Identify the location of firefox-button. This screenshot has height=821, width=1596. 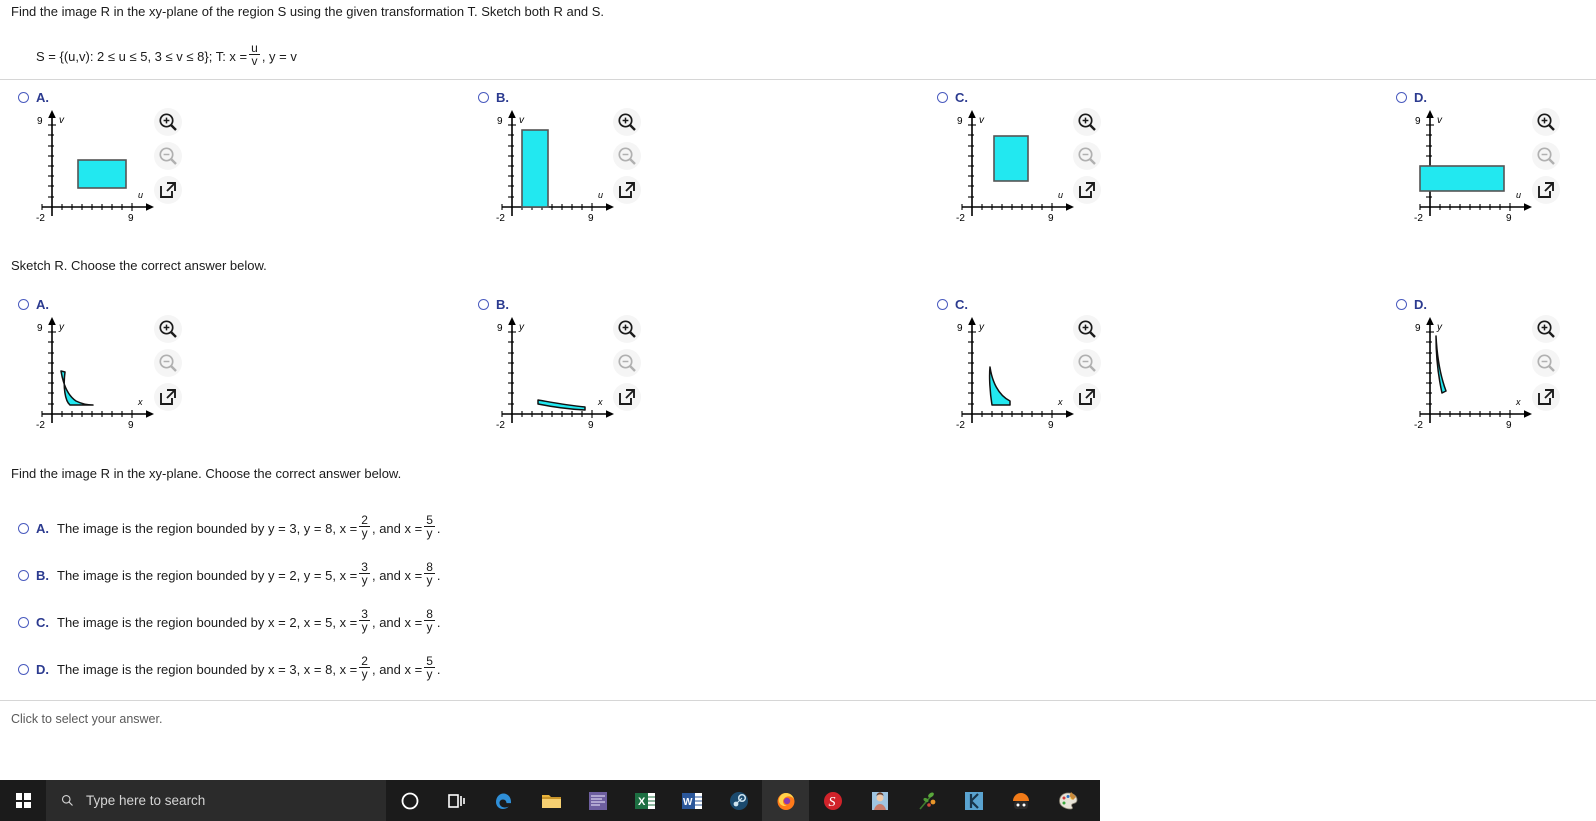
(785, 800).